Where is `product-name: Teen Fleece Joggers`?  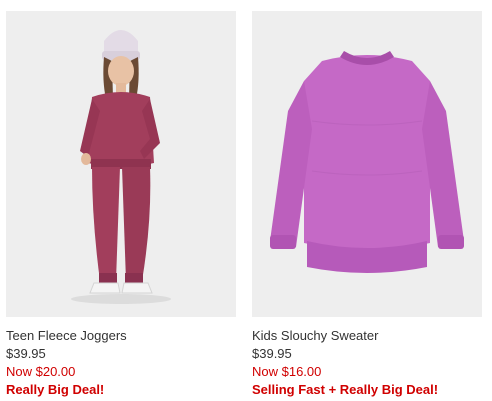
product-name: Teen Fleece Joggers is located at coordinates (121, 335).